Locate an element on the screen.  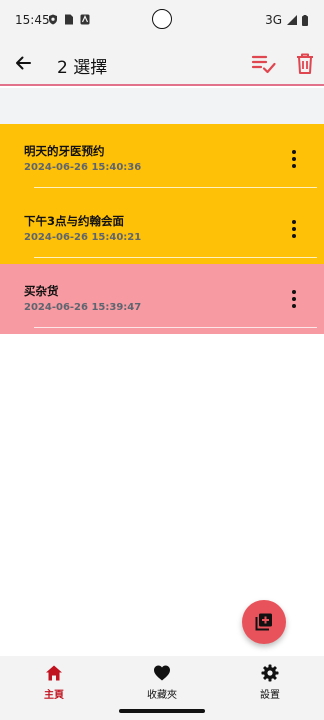
select-all-icon is located at coordinates (263, 64).